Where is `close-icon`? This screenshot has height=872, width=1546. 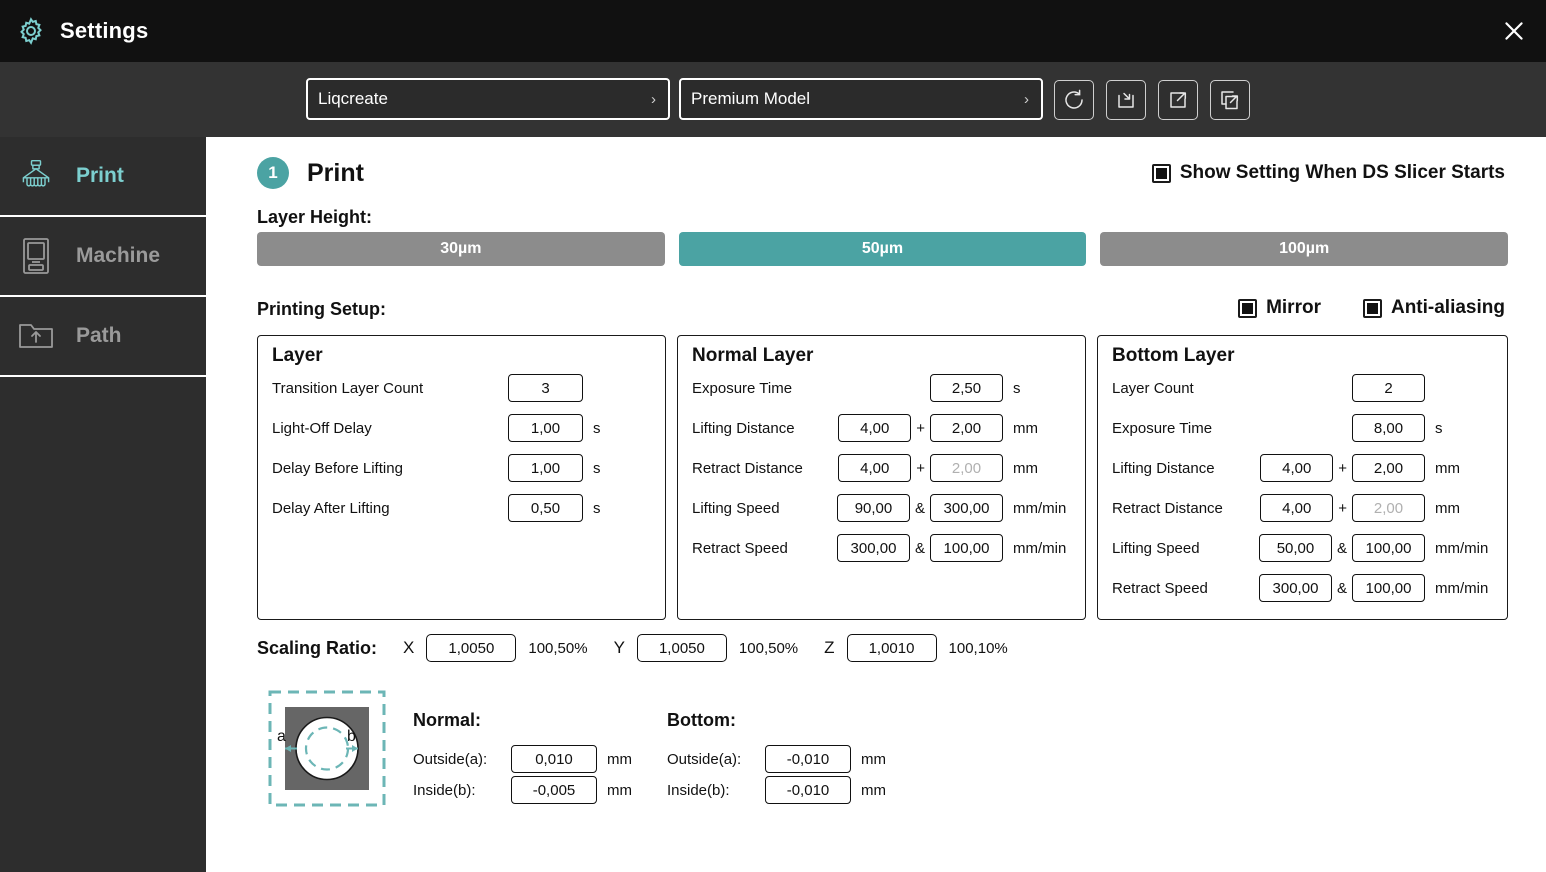
close-icon is located at coordinates (1514, 31).